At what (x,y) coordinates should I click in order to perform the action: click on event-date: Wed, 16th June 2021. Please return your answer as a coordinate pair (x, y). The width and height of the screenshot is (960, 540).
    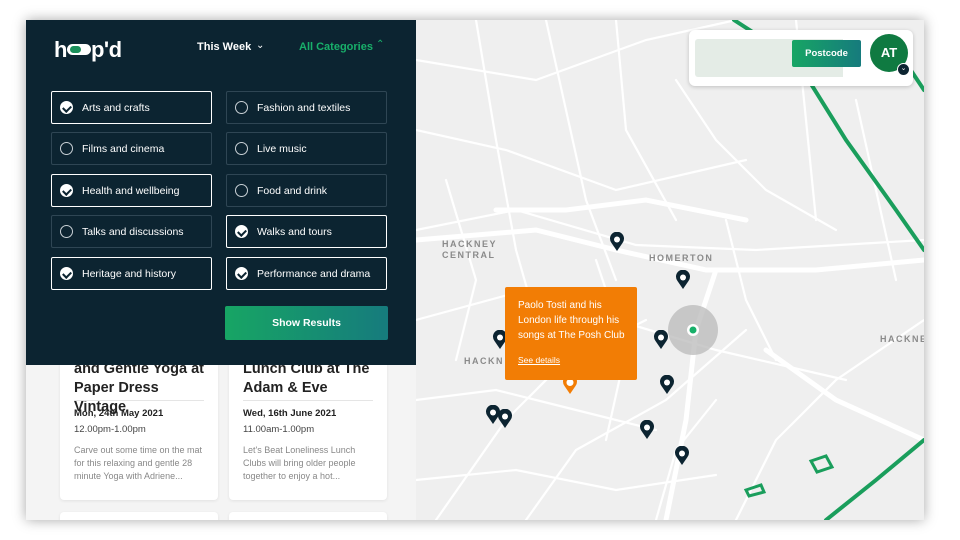
    Looking at the image, I should click on (290, 413).